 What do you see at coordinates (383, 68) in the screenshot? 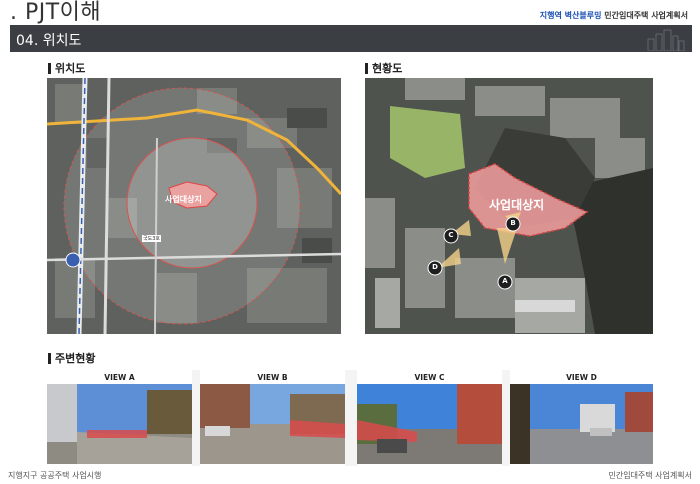
I see `status-map-heading: 현황도` at bounding box center [383, 68].